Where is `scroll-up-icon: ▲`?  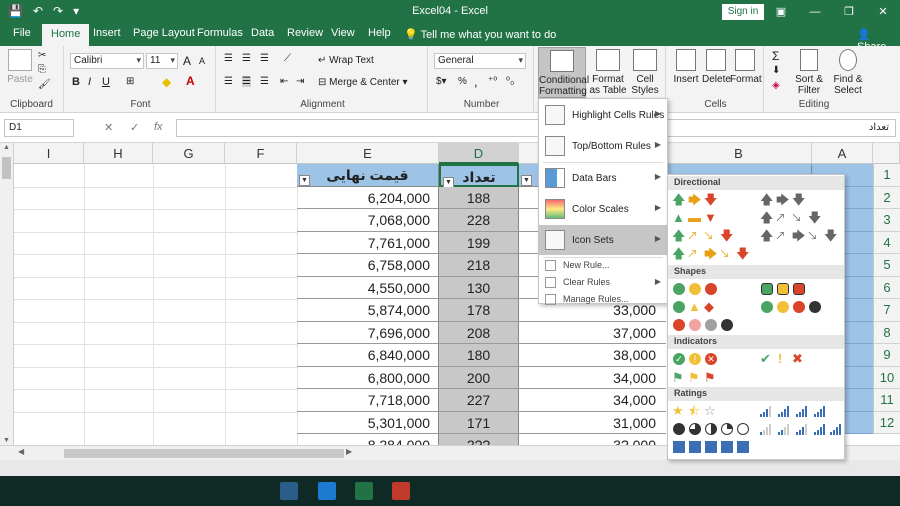 scroll-up-icon: ▲ is located at coordinates (6, 147).